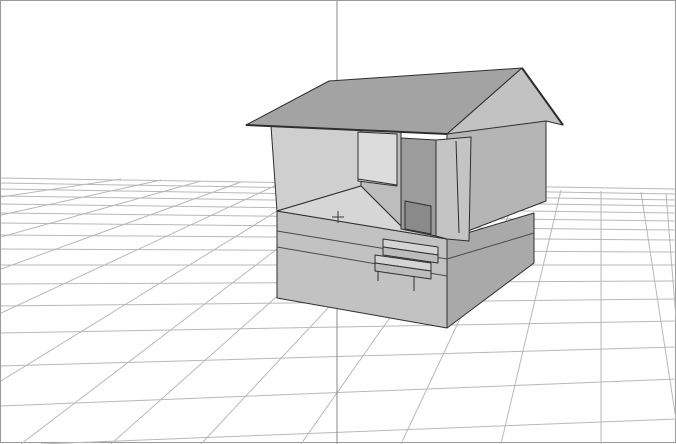 This screenshot has height=444, width=676. What do you see at coordinates (453, 189) in the screenshot?
I see `wall-front-right` at bounding box center [453, 189].